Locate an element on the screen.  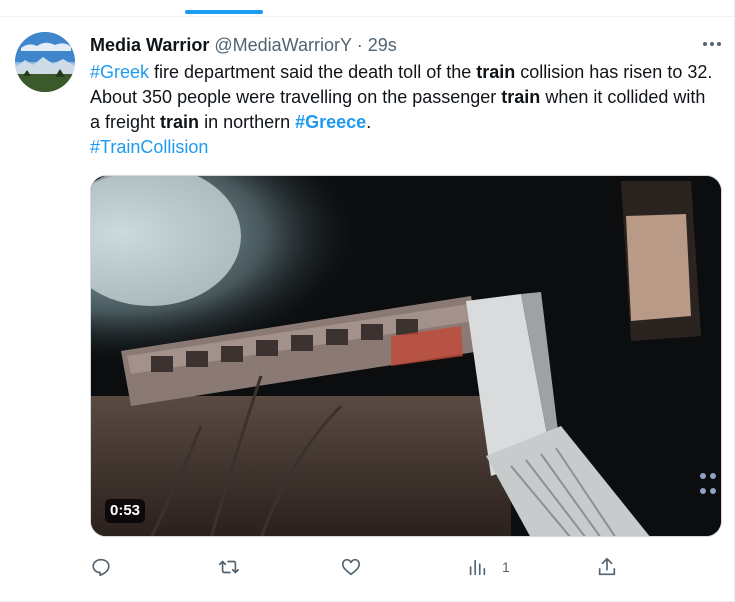
timestamp: 29s is located at coordinates (382, 45).